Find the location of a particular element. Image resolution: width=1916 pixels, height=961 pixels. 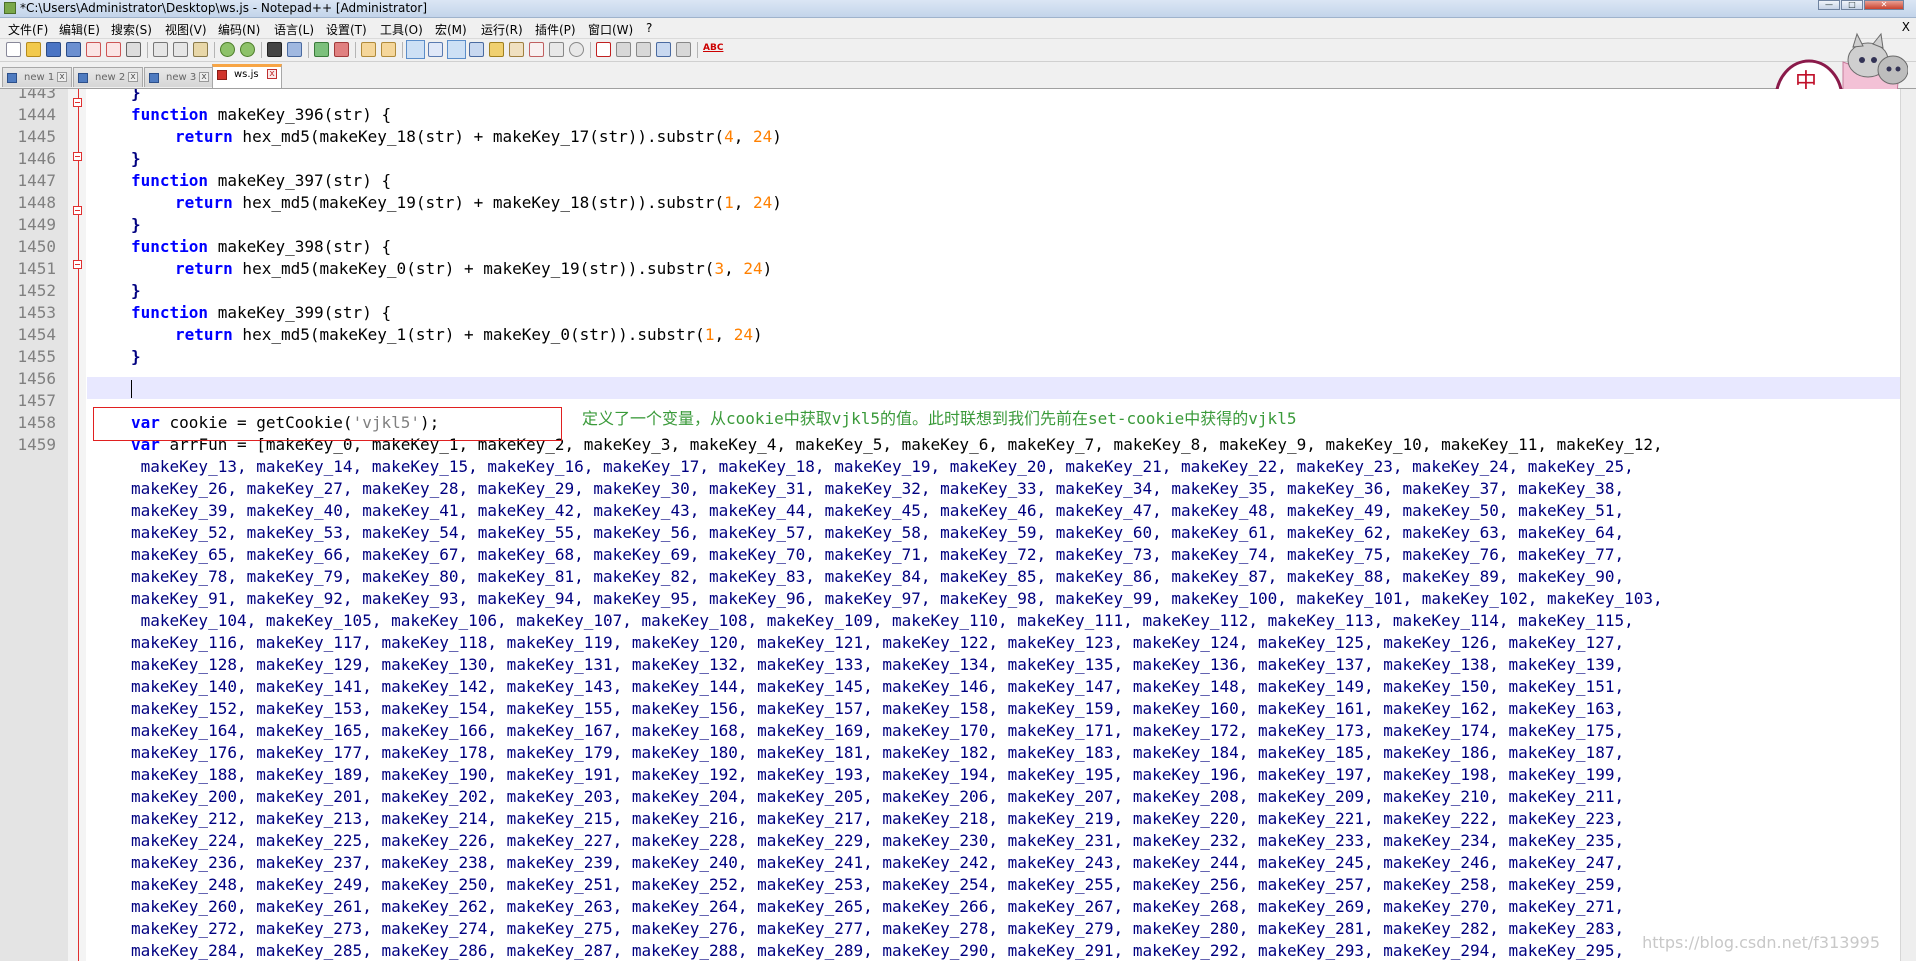

menu-edit: 编辑(E) is located at coordinates (79, 29).